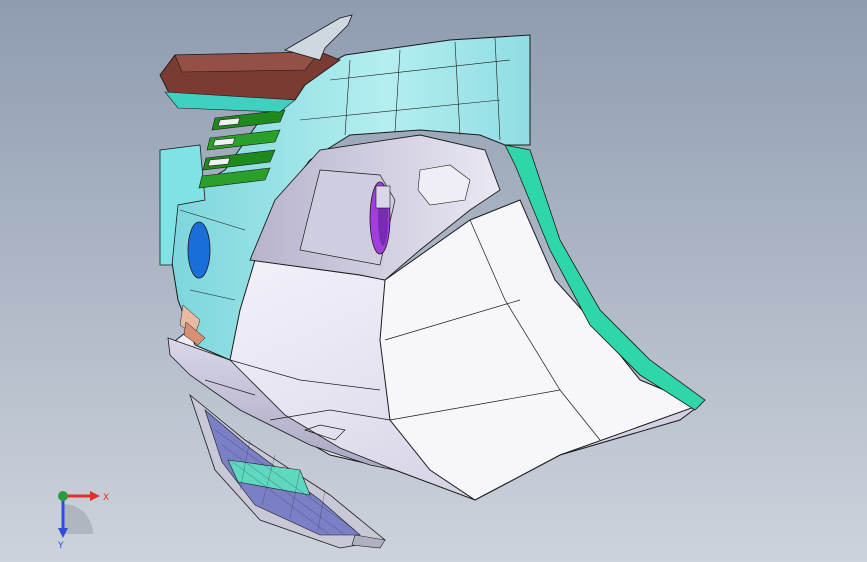 The height and width of the screenshot is (562, 867). I want to click on coordinate-triad: X Y, so click(83, 521).